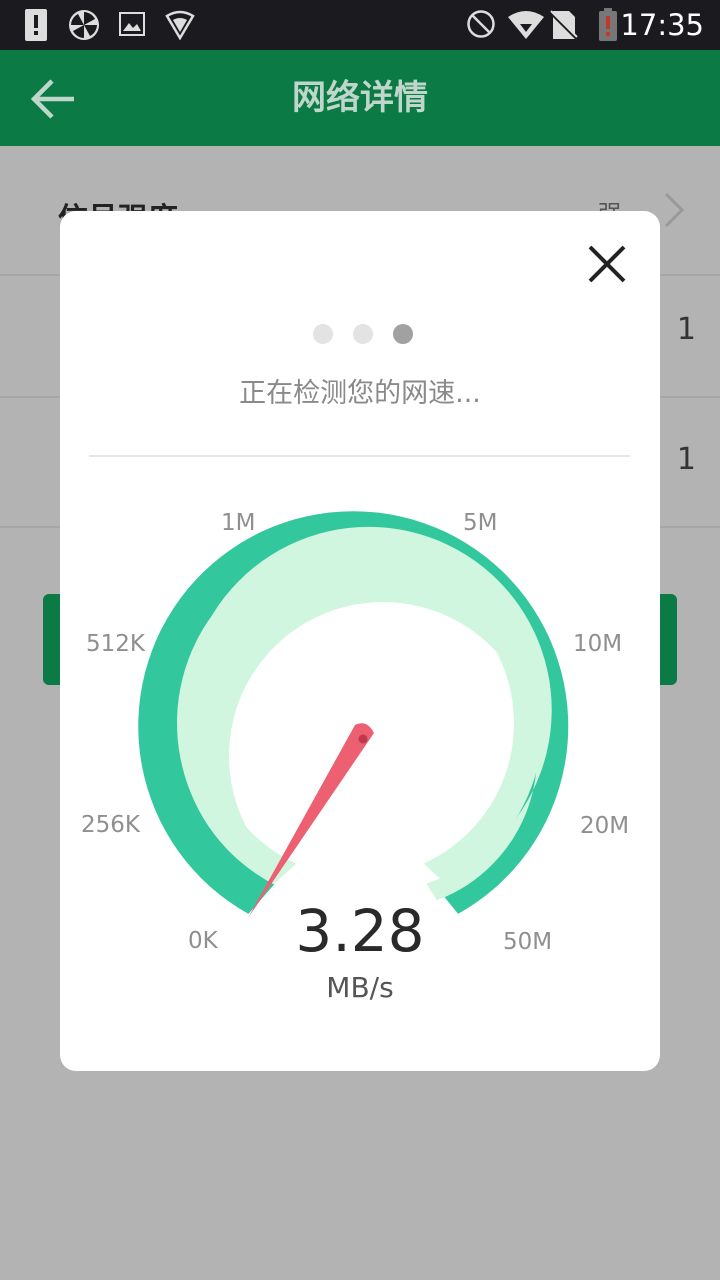  What do you see at coordinates (674, 210) in the screenshot?
I see `chevron-right-icon` at bounding box center [674, 210].